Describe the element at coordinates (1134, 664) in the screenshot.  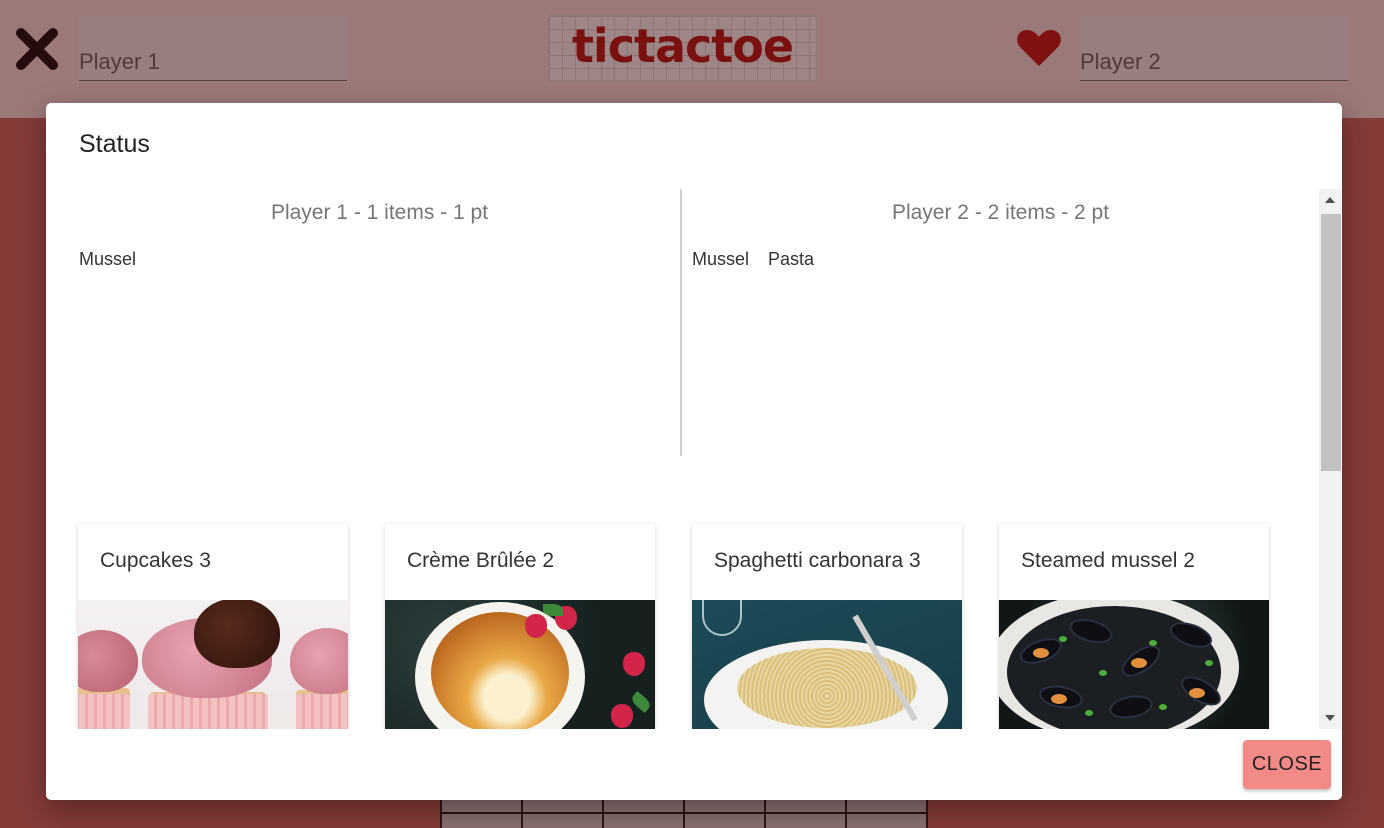
I see `mussel-image` at that location.